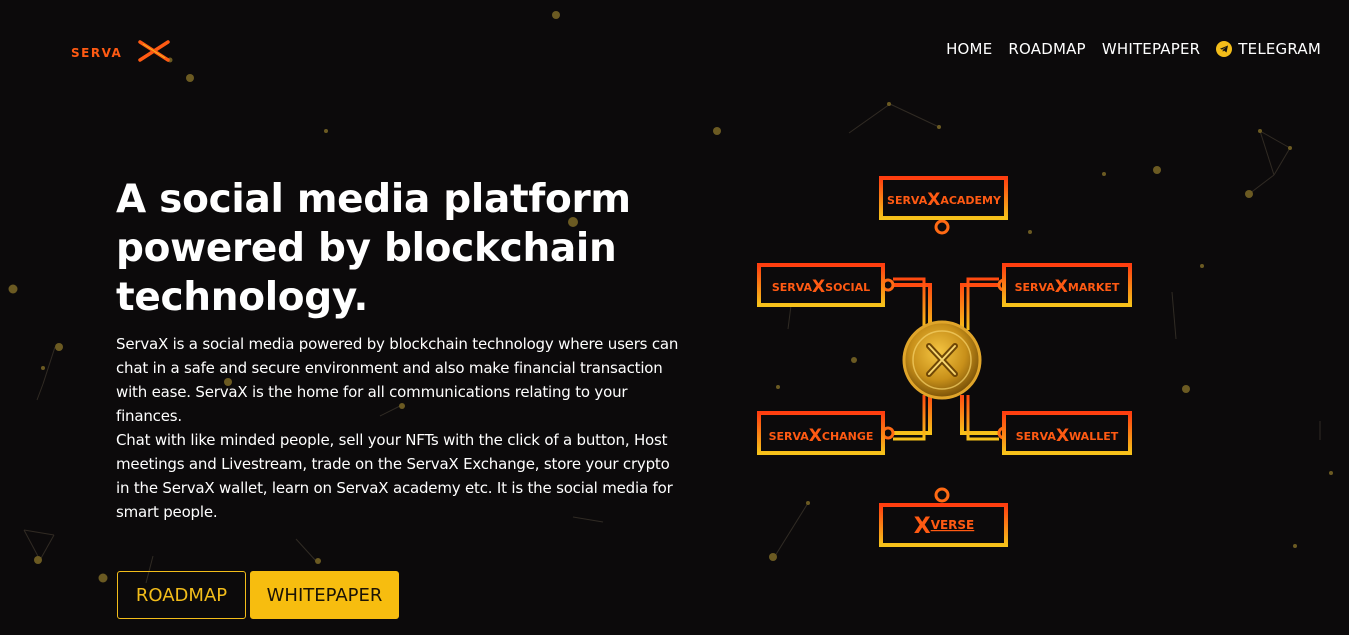 The width and height of the screenshot is (1349, 635). I want to click on svg-text: SERVA, so click(96, 53).